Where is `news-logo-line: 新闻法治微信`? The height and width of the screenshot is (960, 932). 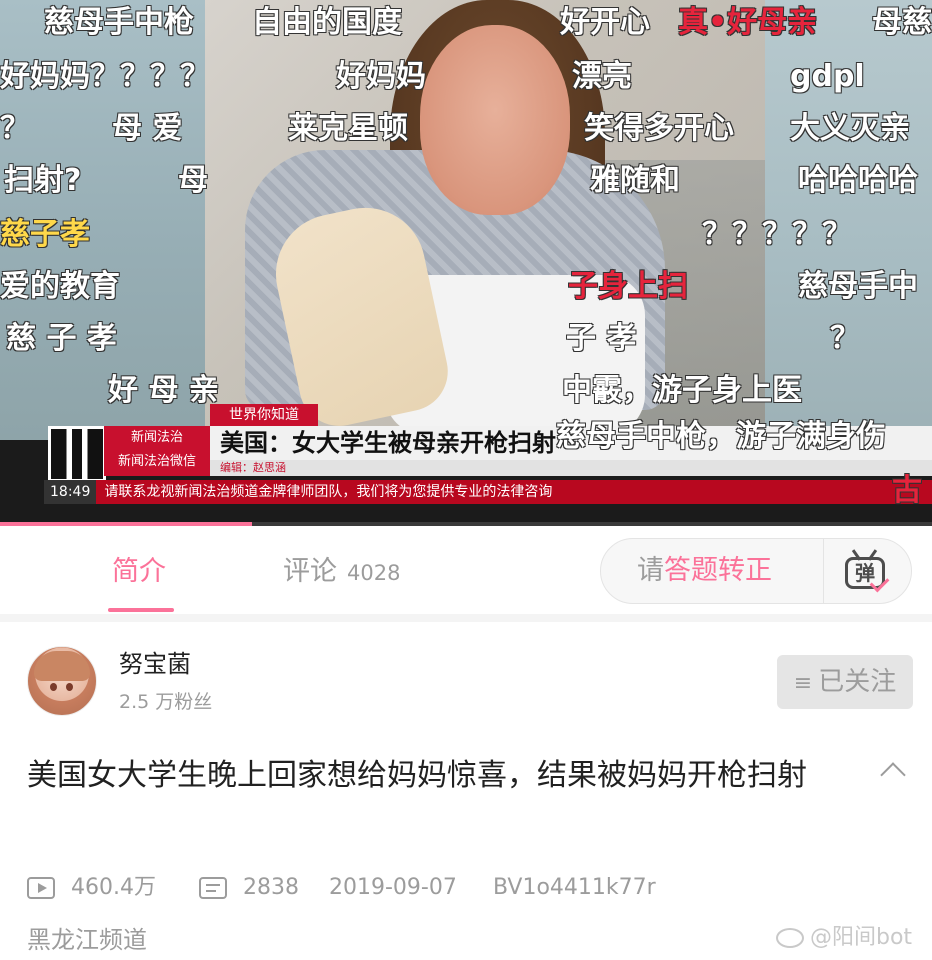 news-logo-line: 新闻法治微信 is located at coordinates (156, 461).